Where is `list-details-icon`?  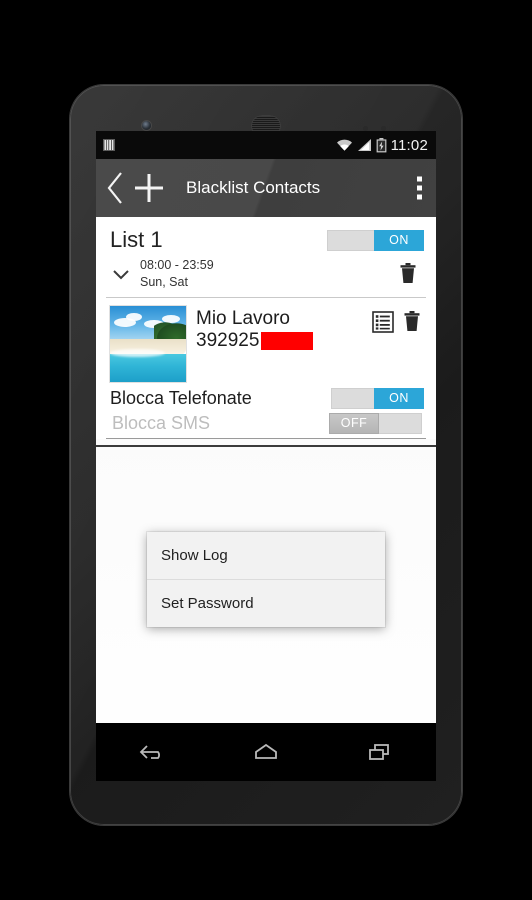 list-details-icon is located at coordinates (383, 322).